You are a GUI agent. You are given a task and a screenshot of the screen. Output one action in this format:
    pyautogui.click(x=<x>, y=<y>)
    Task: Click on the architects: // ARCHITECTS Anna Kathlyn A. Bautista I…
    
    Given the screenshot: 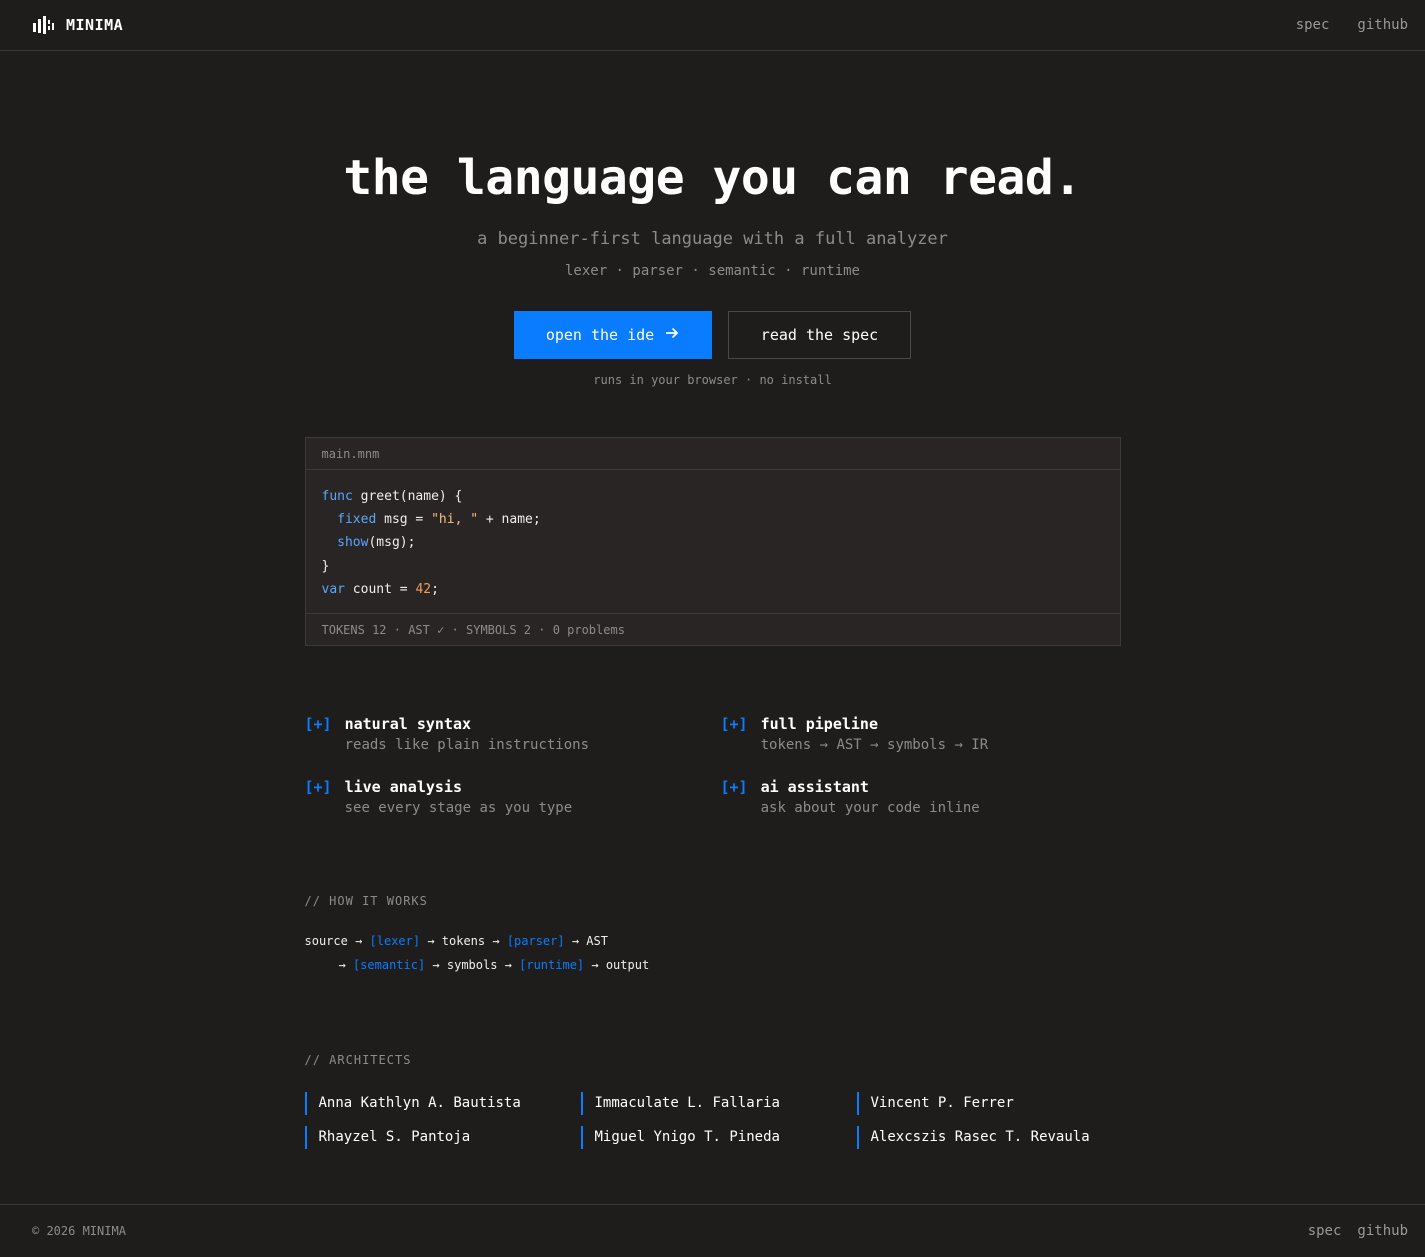 What is the action you would take?
    pyautogui.click(x=712, y=1101)
    